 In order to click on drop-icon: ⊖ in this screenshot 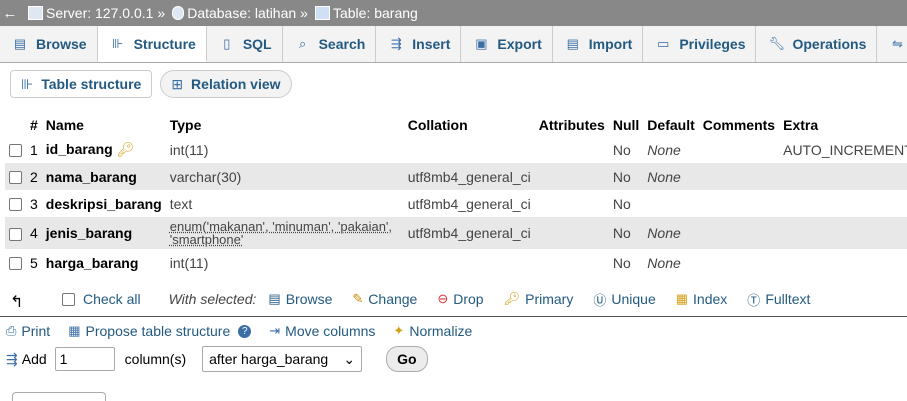, I will do `click(443, 298)`.